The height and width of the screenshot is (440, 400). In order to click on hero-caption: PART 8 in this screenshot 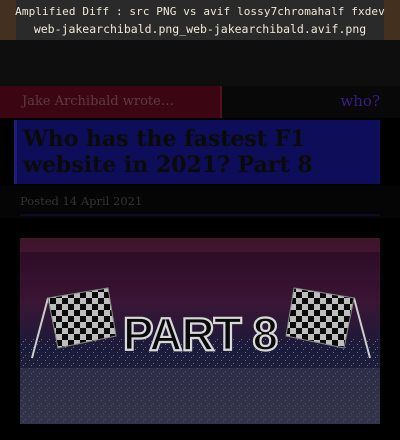, I will do `click(200, 334)`.